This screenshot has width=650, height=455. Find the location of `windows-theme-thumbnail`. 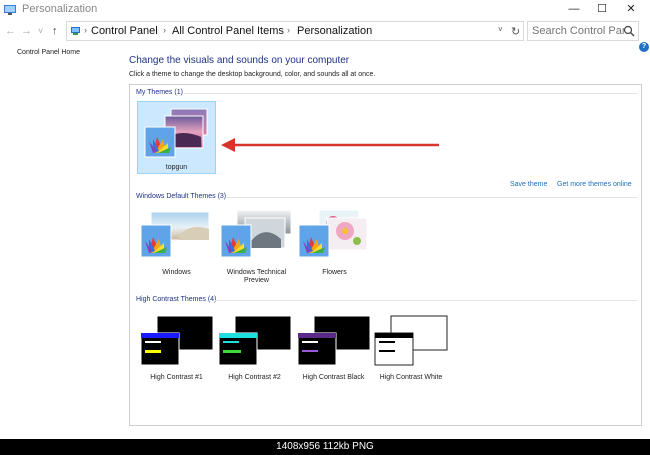

windows-theme-thumbnail is located at coordinates (175, 234).